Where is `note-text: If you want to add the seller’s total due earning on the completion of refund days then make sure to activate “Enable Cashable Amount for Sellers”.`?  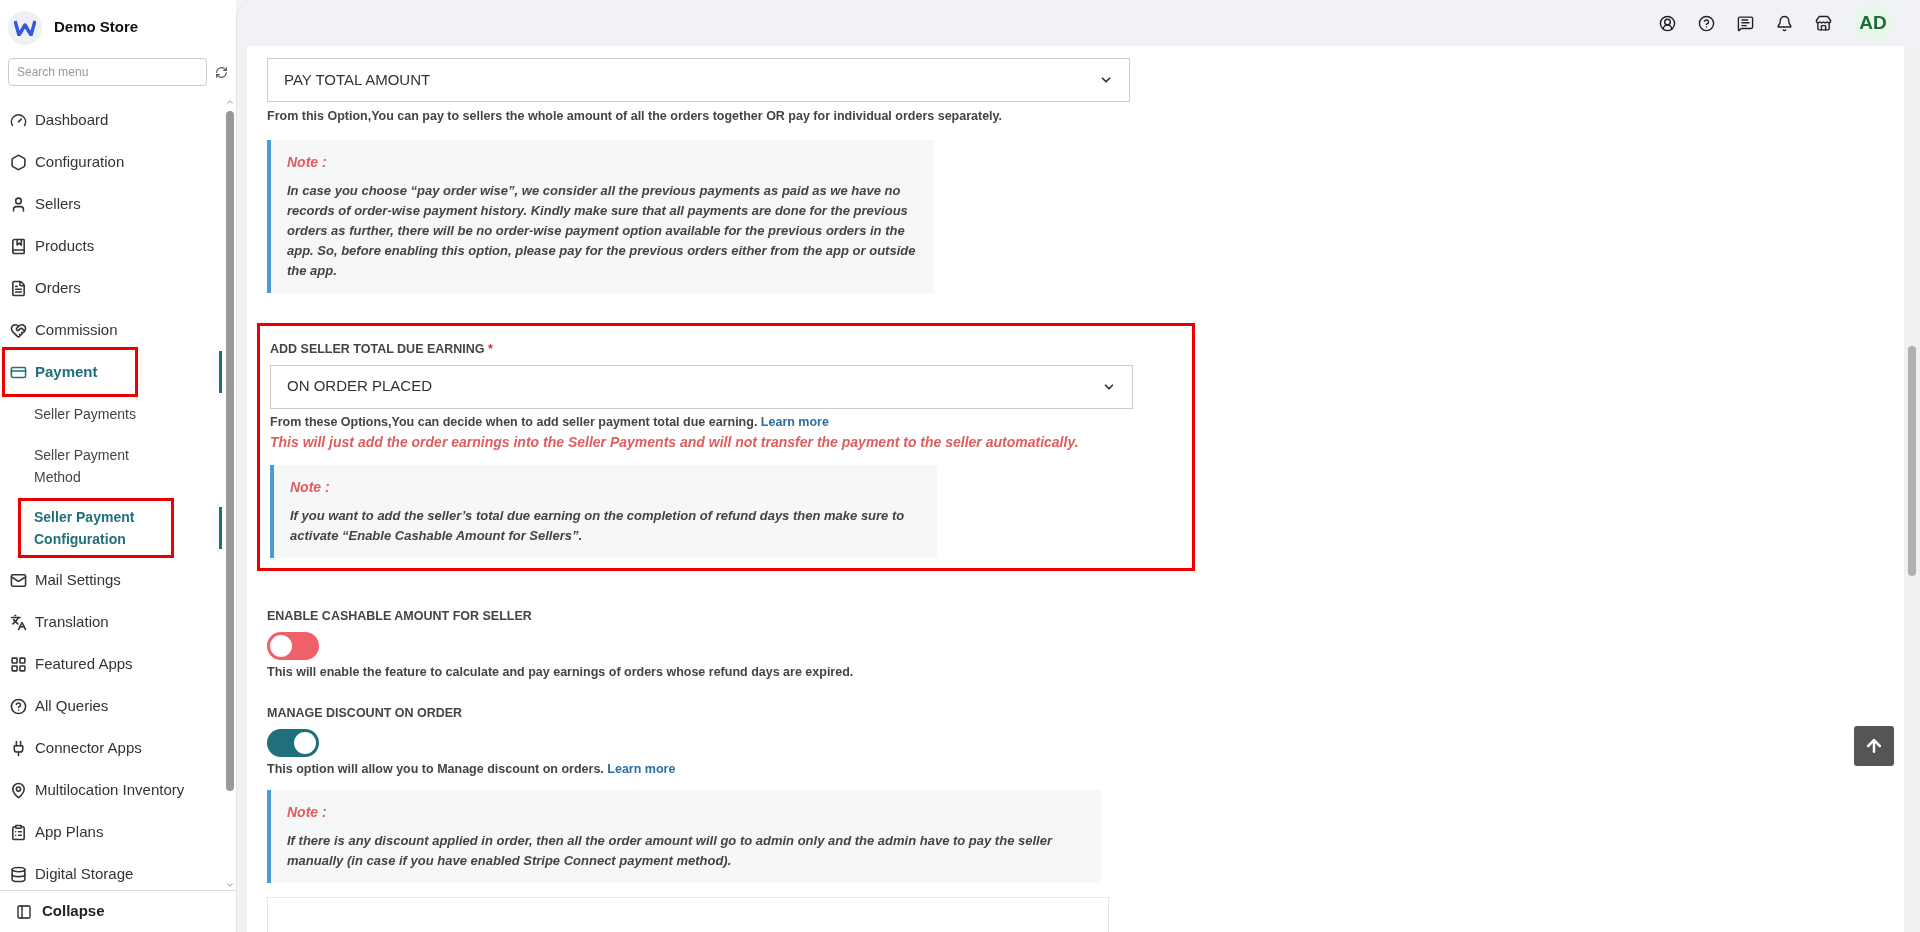
note-text: If you want to add the seller’s total due earning on the completion of refund days then make sure to activate “Enable Cashable Amount for Sellers”. is located at coordinates (598, 526).